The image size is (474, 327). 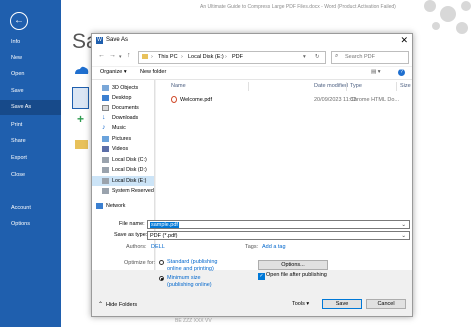 I want to click on optimize-label: Optimize for:, so click(x=140, y=263).